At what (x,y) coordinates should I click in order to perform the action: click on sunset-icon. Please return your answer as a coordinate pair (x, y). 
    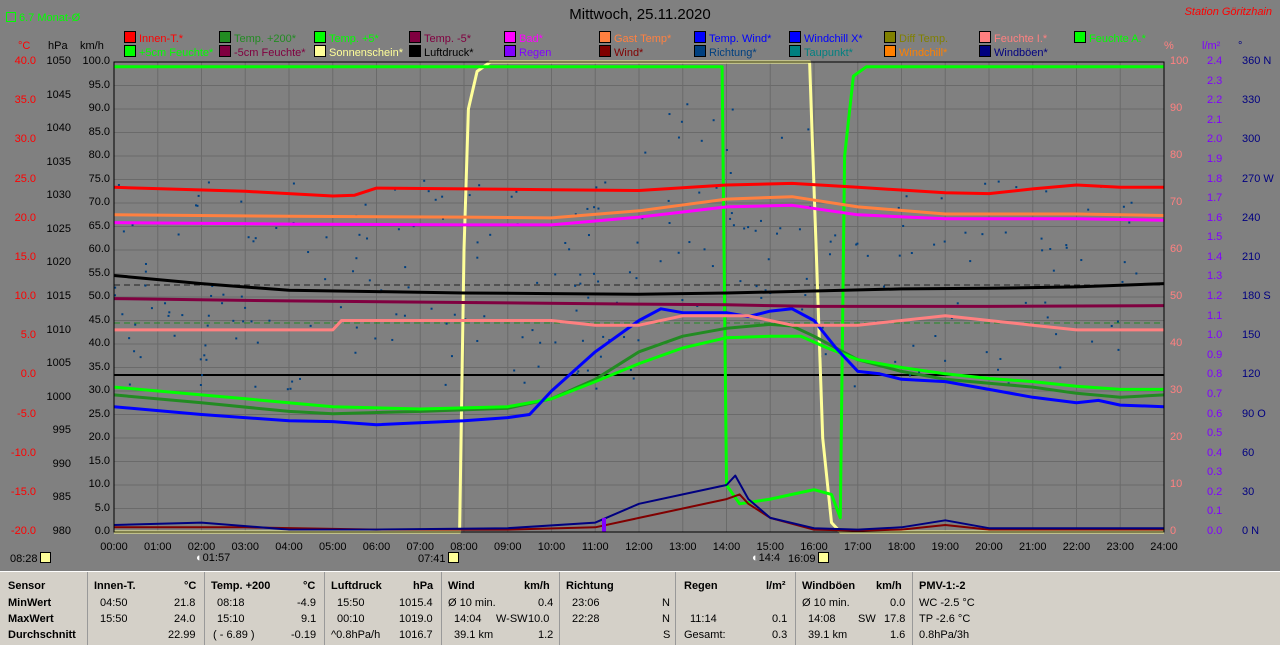
    Looking at the image, I should click on (823, 557).